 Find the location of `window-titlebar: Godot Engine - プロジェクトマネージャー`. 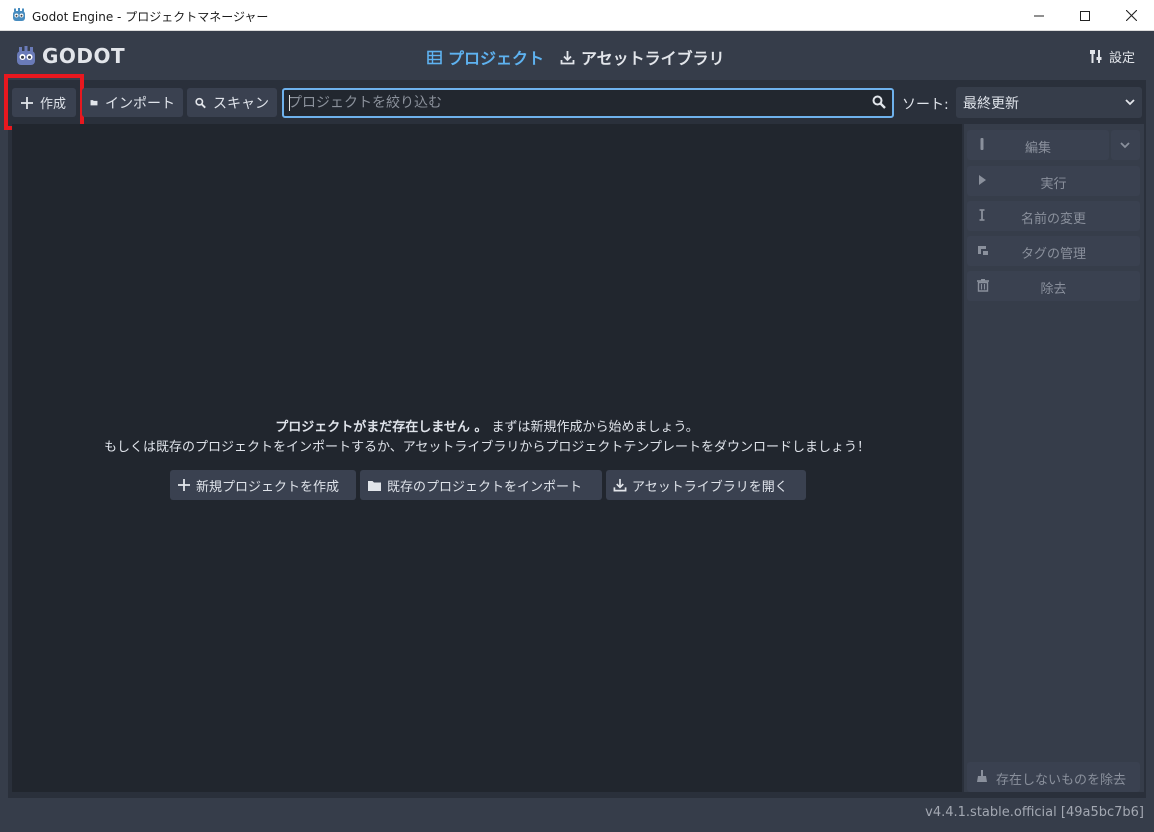

window-titlebar: Godot Engine - プロジェクトマネージャー is located at coordinates (577, 15).